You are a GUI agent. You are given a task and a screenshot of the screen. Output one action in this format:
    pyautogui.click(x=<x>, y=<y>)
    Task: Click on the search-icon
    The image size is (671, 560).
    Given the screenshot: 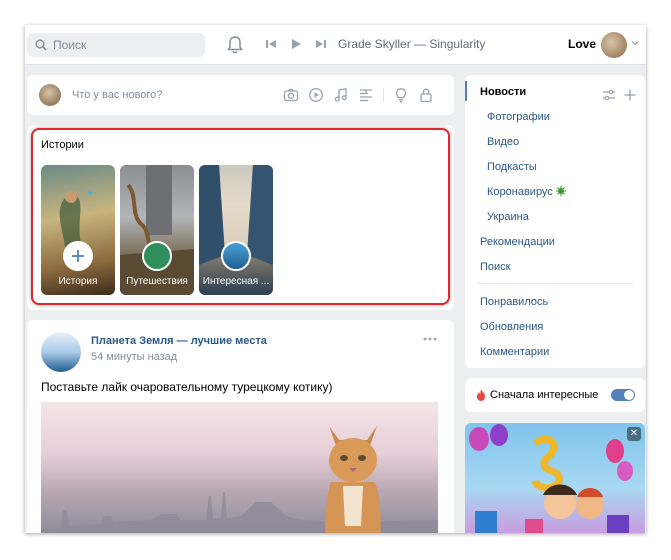 What is the action you would take?
    pyautogui.click(x=41, y=45)
    